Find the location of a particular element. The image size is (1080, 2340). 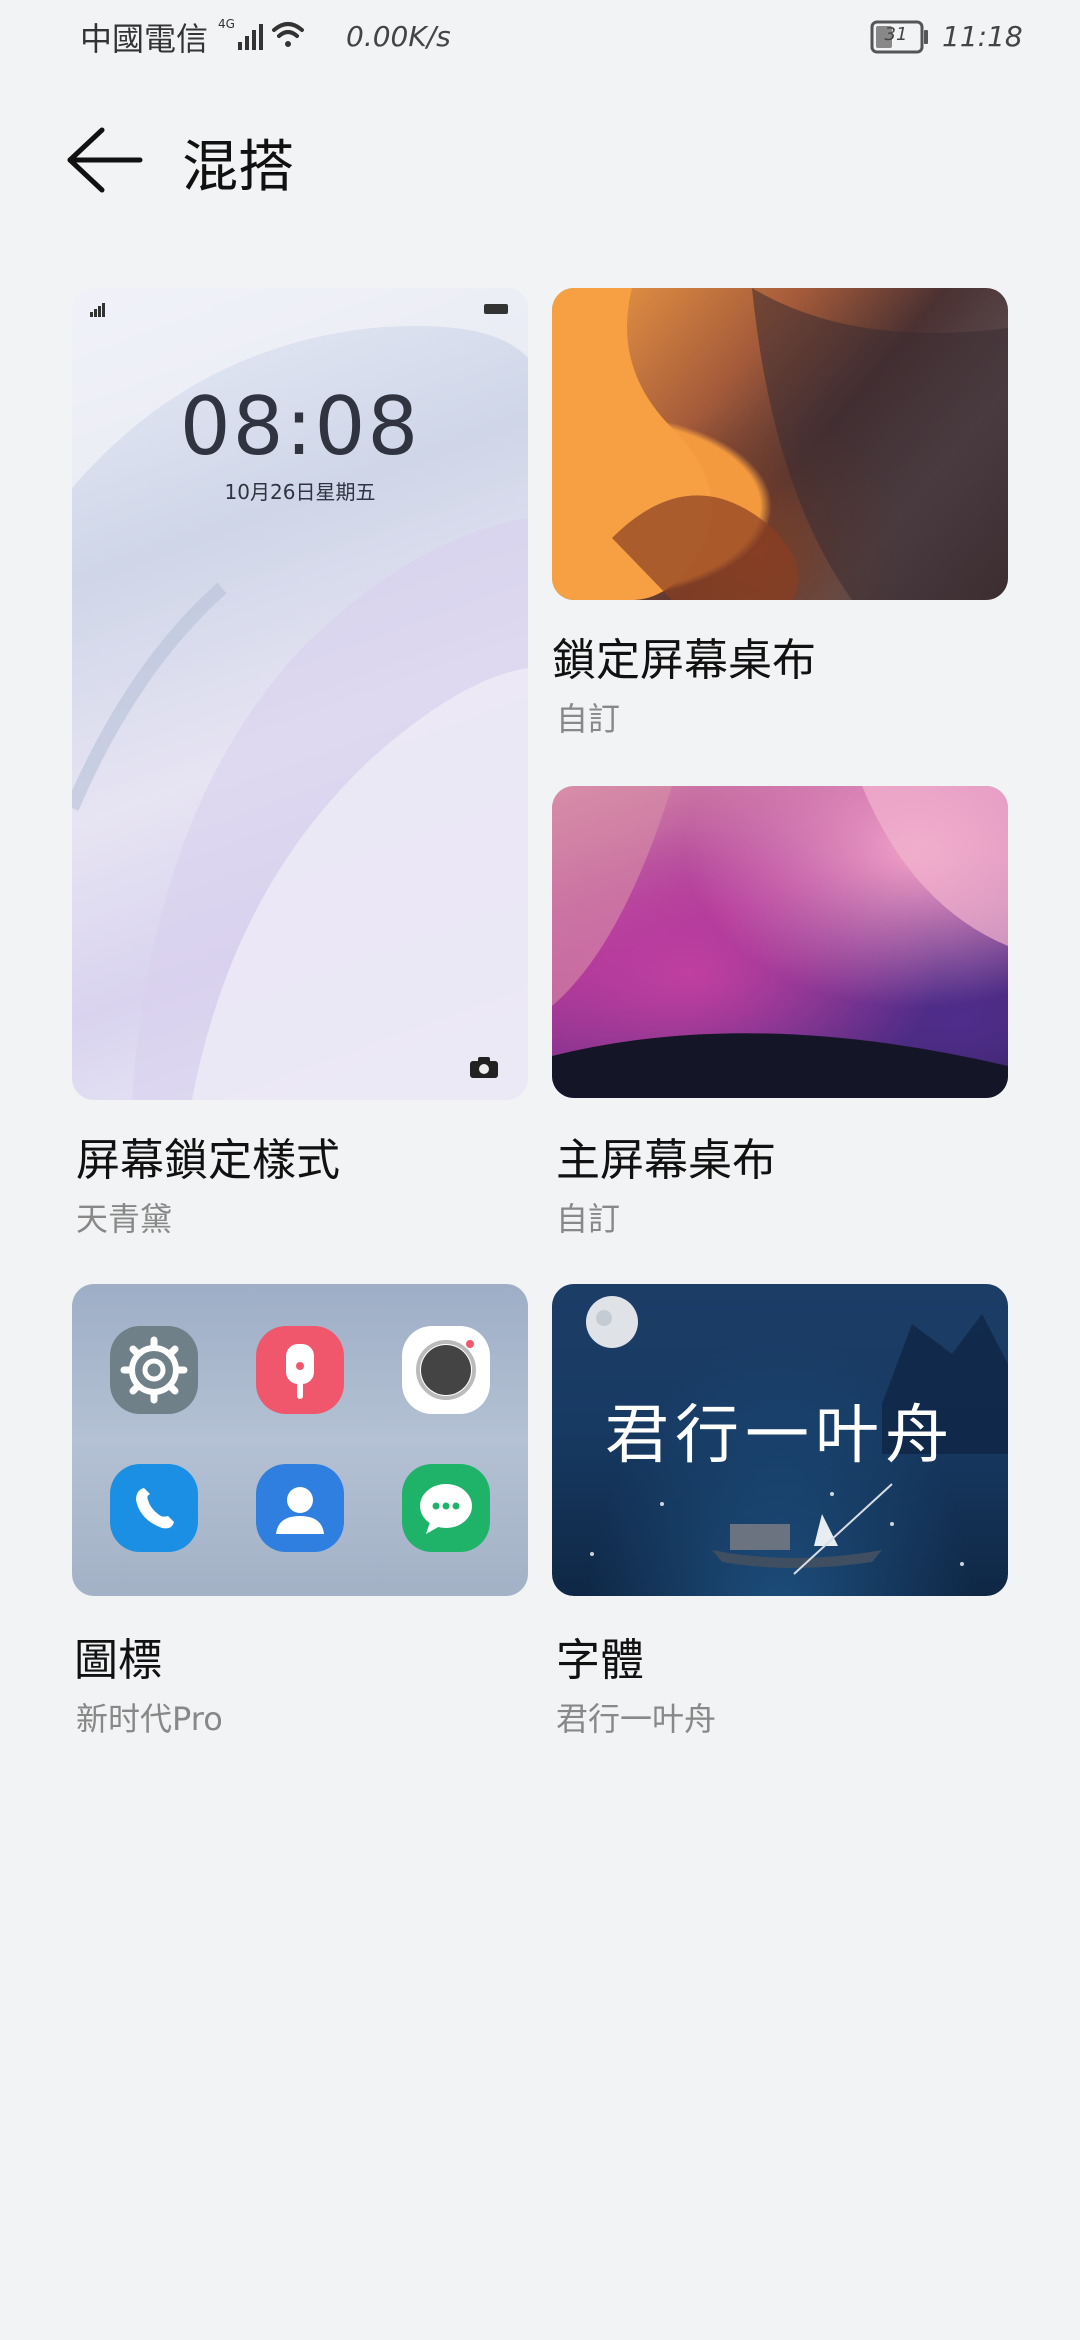

network-type-label: 4G is located at coordinates (226, 24).